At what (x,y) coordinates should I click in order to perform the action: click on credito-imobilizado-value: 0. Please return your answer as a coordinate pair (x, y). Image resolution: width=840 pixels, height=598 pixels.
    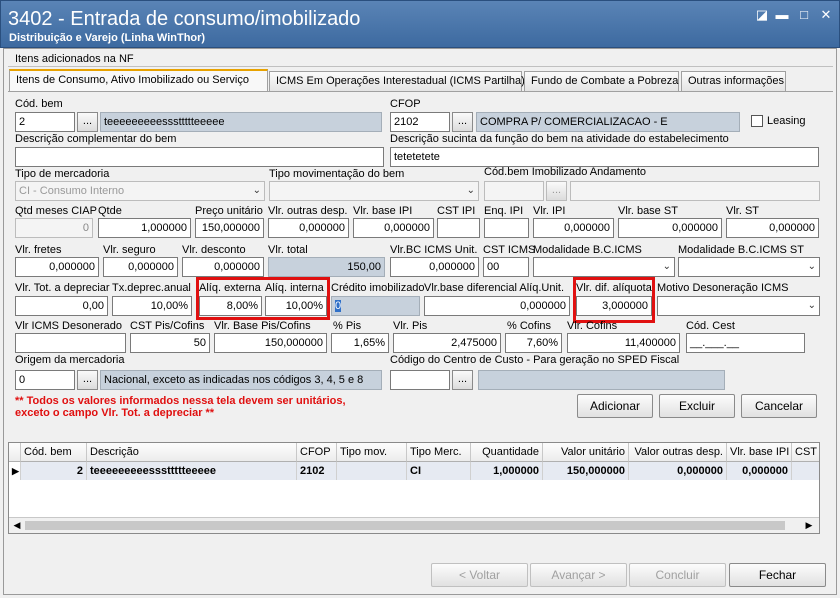
    Looking at the image, I should click on (338, 306).